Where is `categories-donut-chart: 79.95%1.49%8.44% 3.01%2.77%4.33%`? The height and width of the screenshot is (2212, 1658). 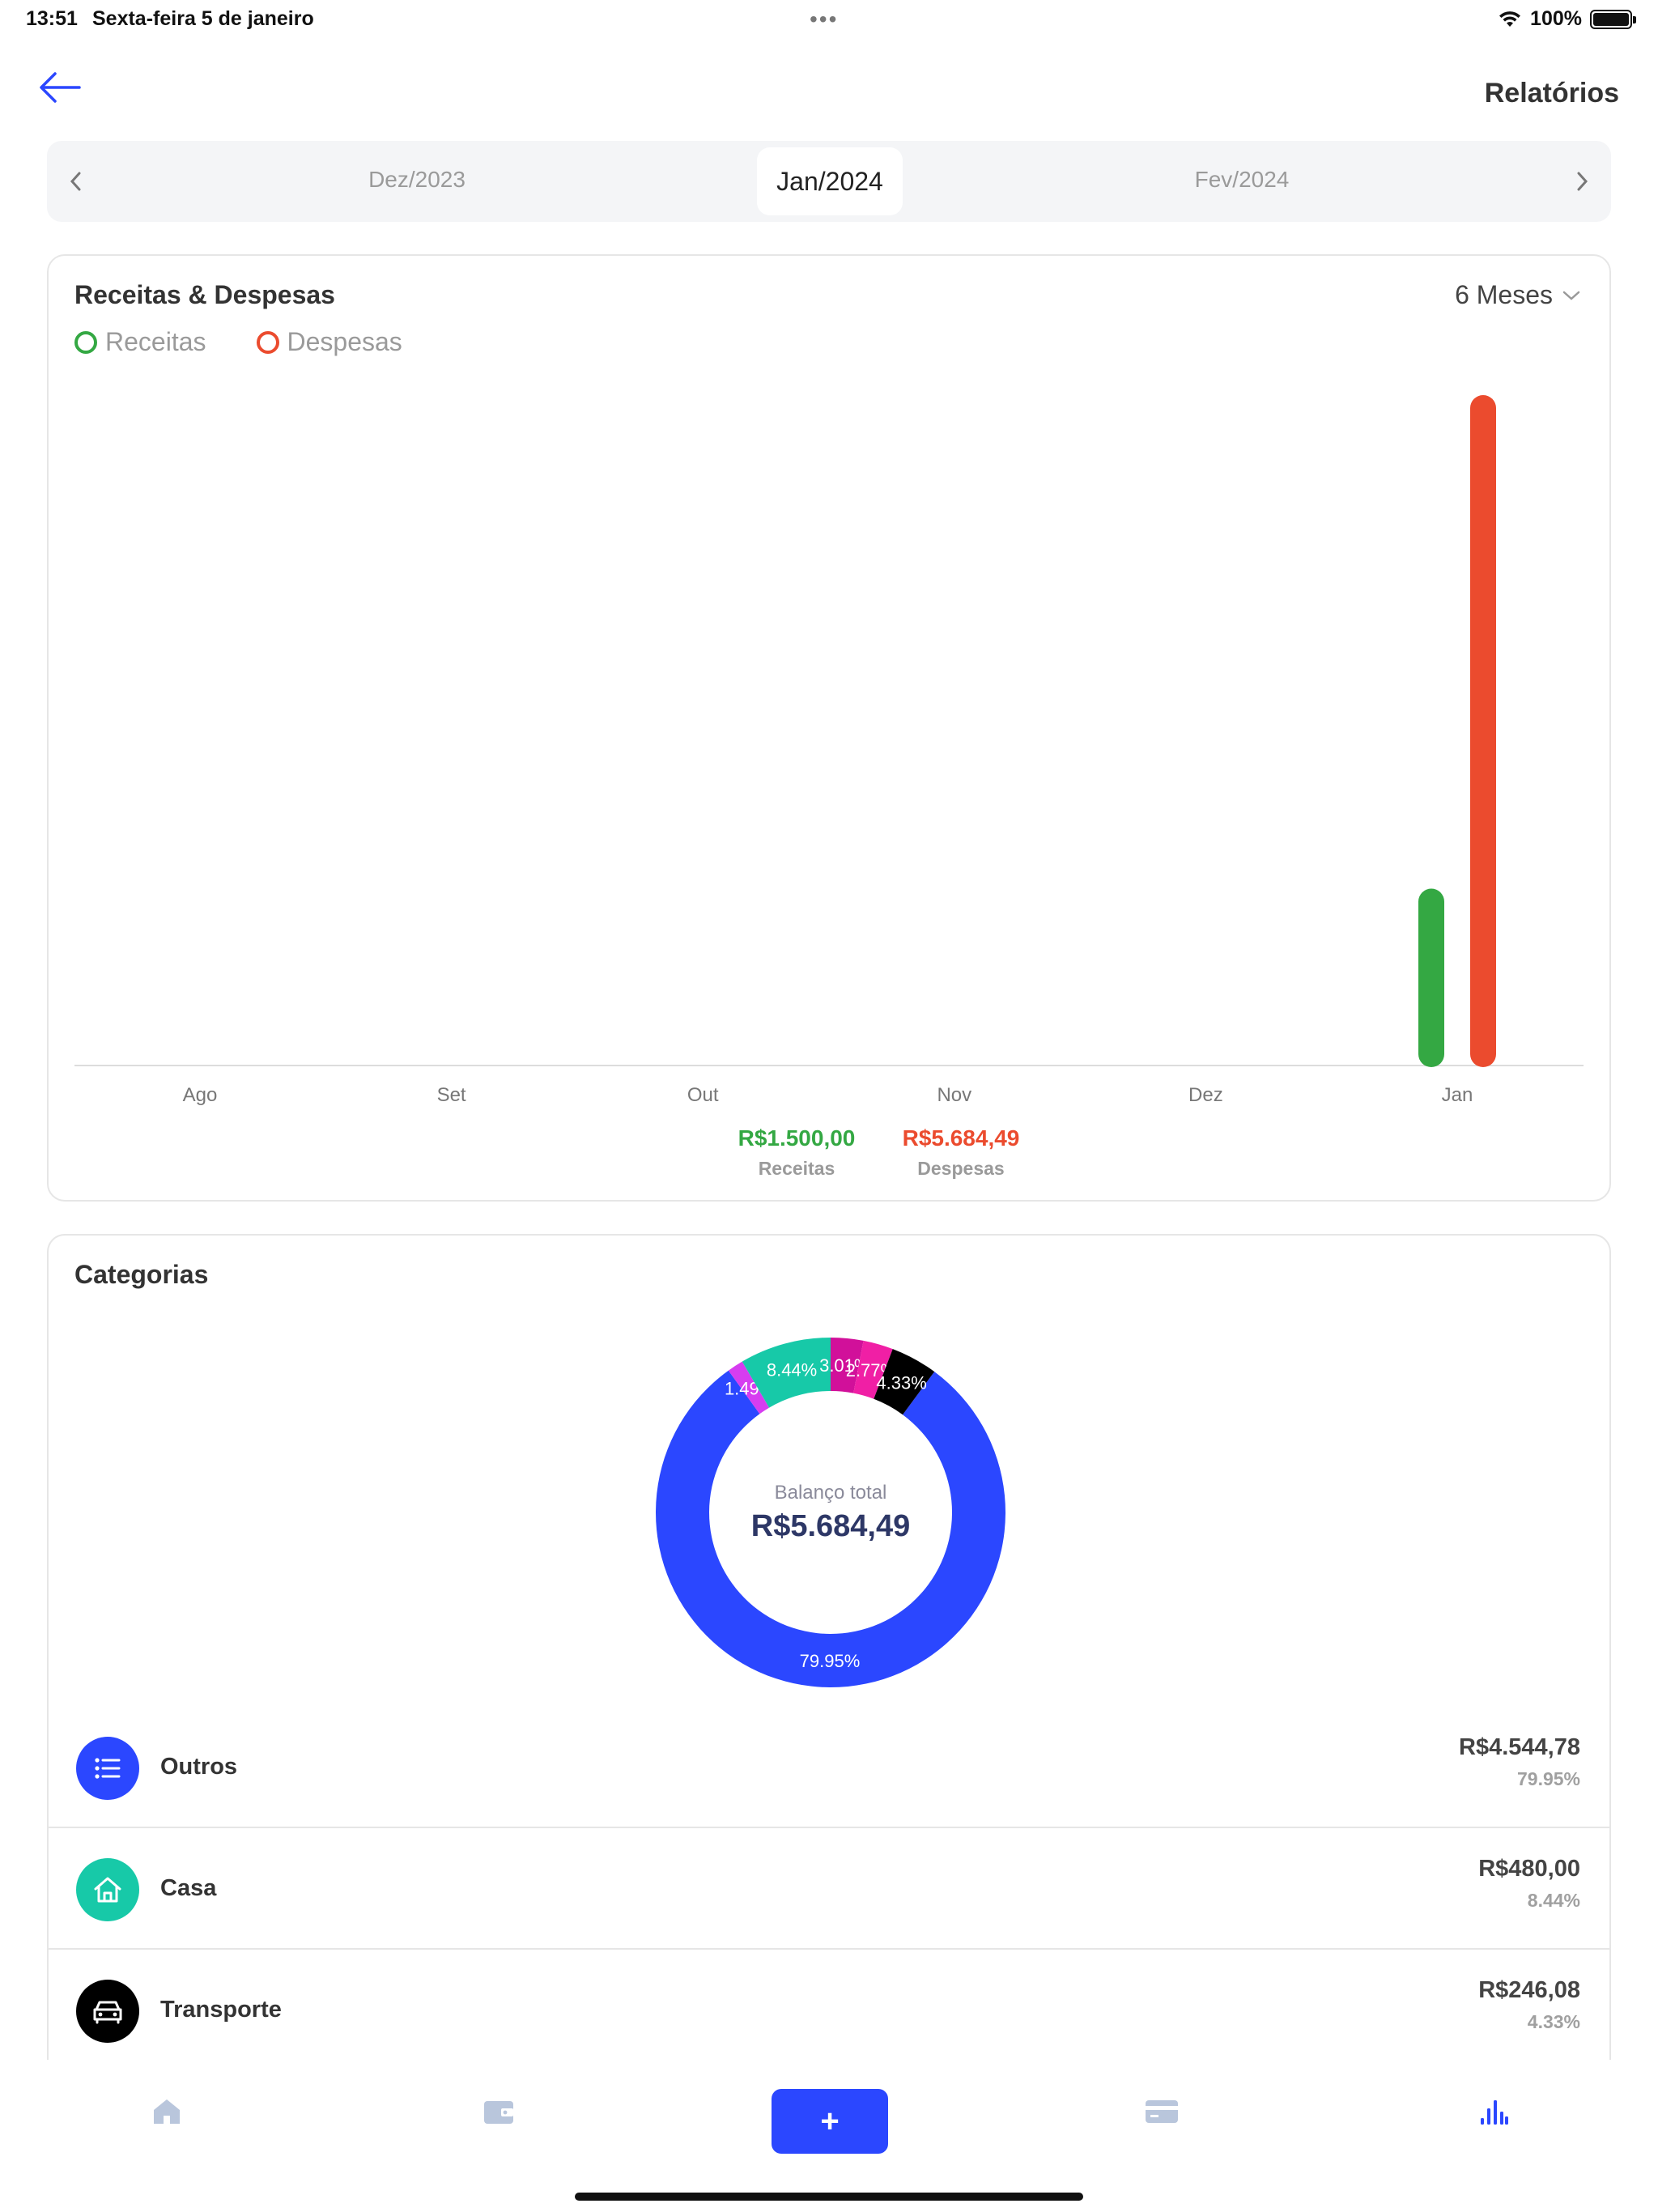 categories-donut-chart: 79.95%1.49%8.44% 3.01%2.77%4.33% is located at coordinates (830, 1513).